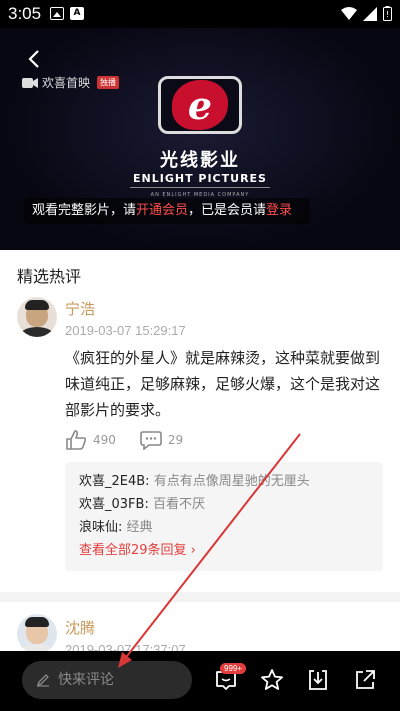 Image resolution: width=400 pixels, height=711 pixels. Describe the element at coordinates (224, 527) in the screenshot. I see `reply-item: 浪味仙: 经典` at that location.